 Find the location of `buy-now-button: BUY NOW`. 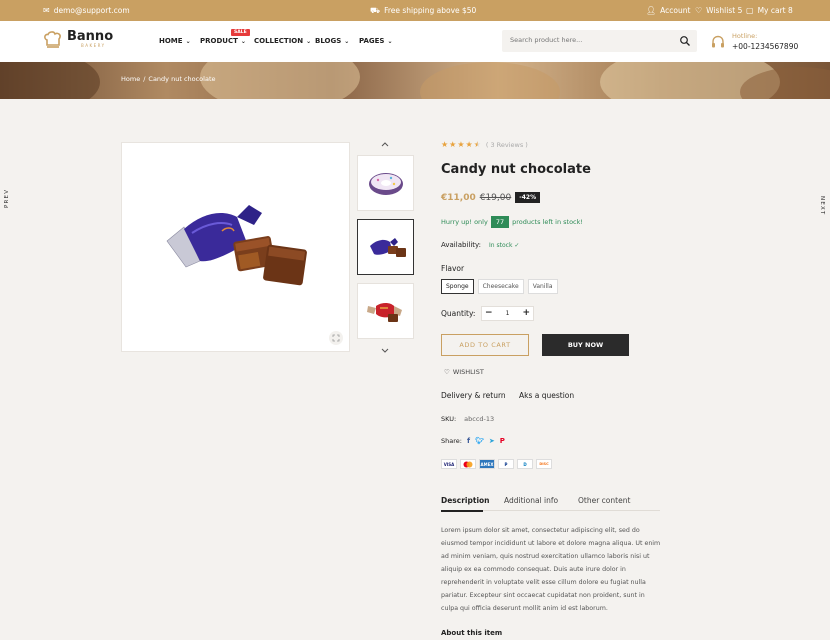

buy-now-button: BUY NOW is located at coordinates (585, 345).